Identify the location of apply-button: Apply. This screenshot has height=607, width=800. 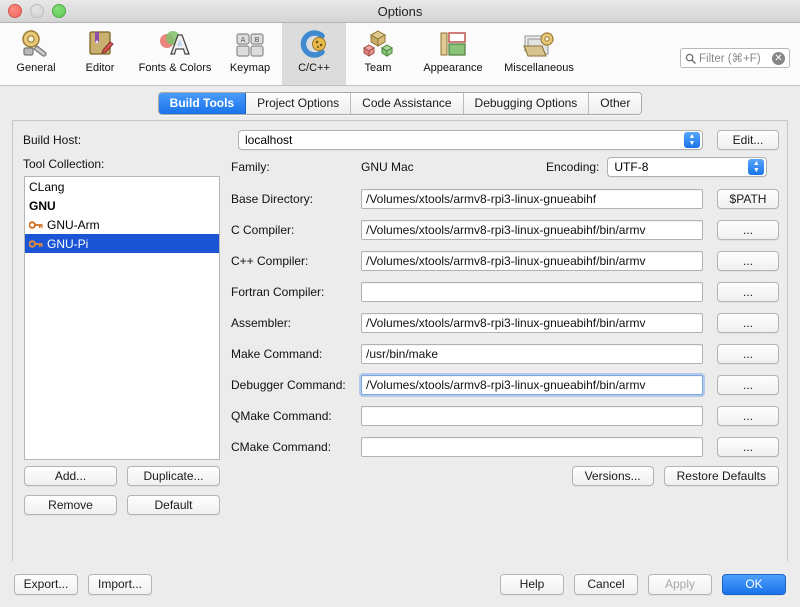
(680, 584).